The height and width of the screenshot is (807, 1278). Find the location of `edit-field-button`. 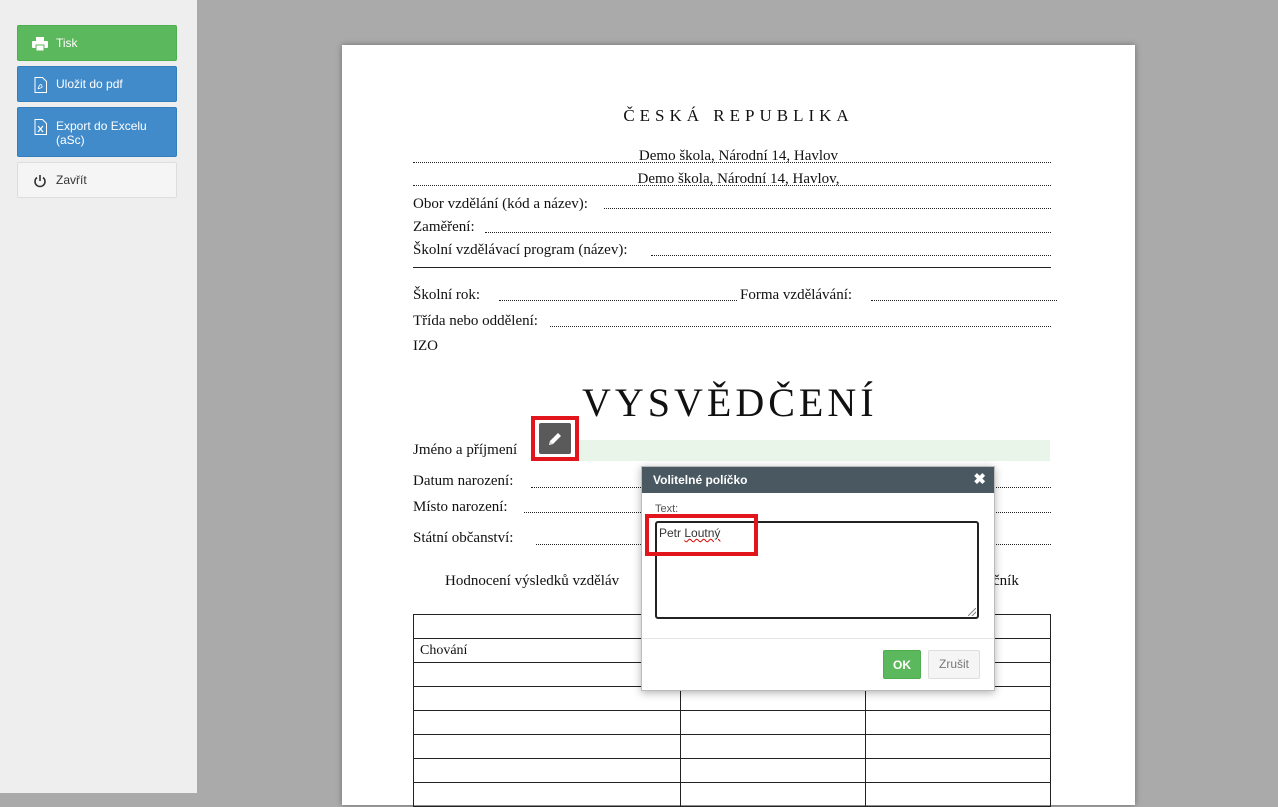

edit-field-button is located at coordinates (555, 438).